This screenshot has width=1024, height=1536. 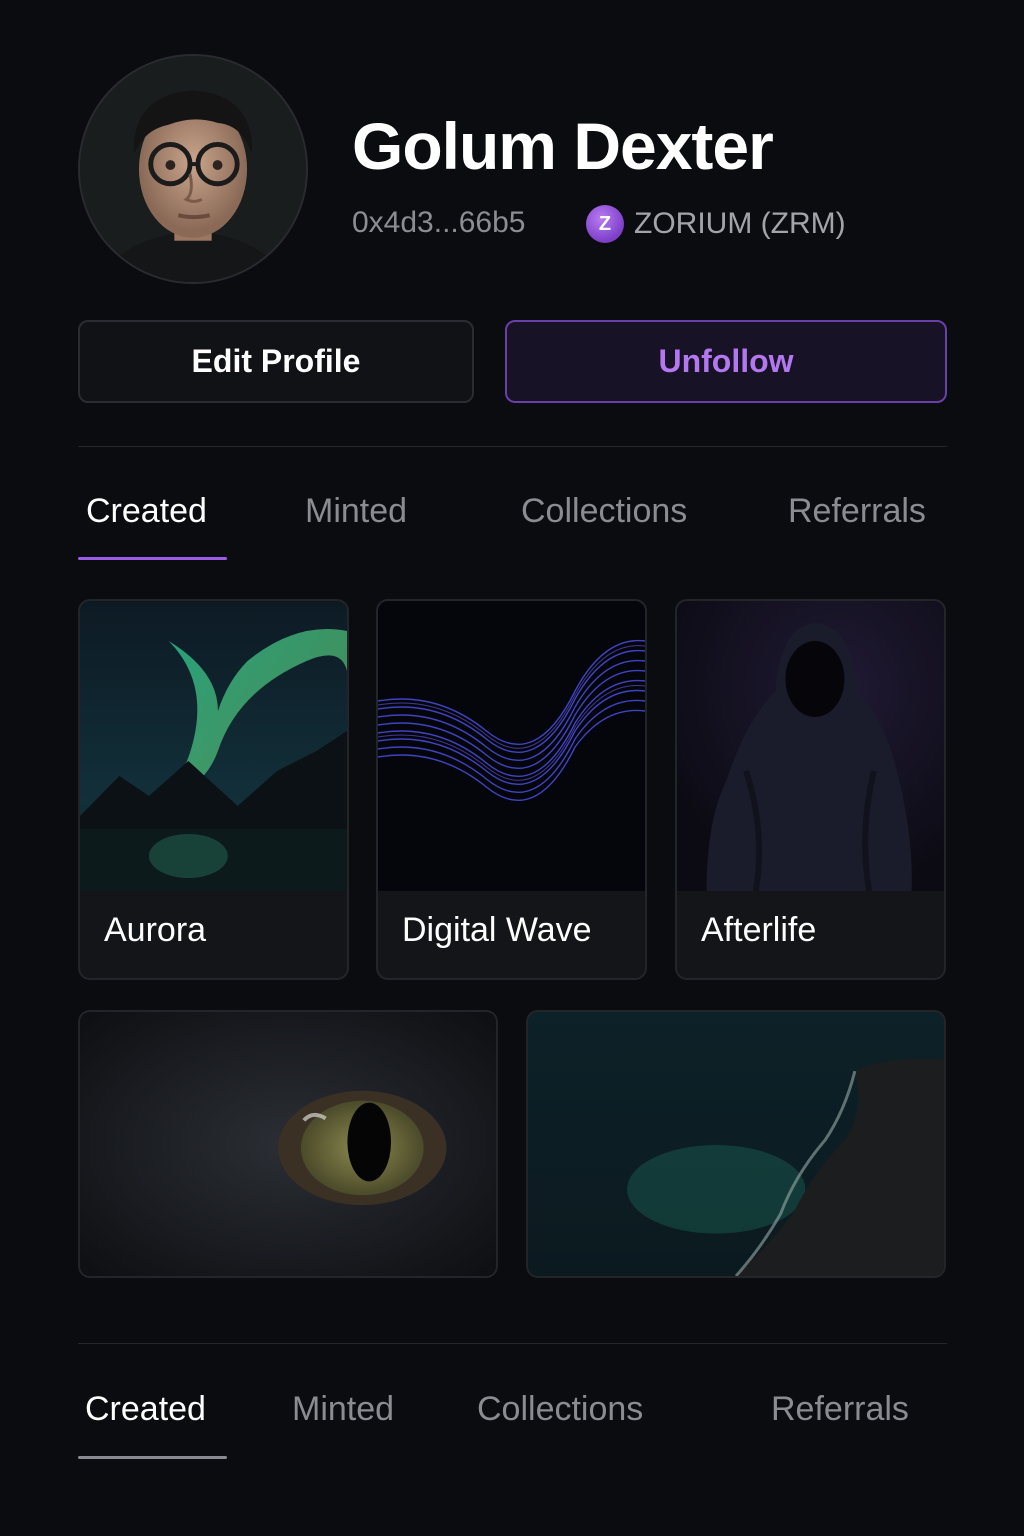 I want to click on avatar-portrait-image, so click(x=193, y=169).